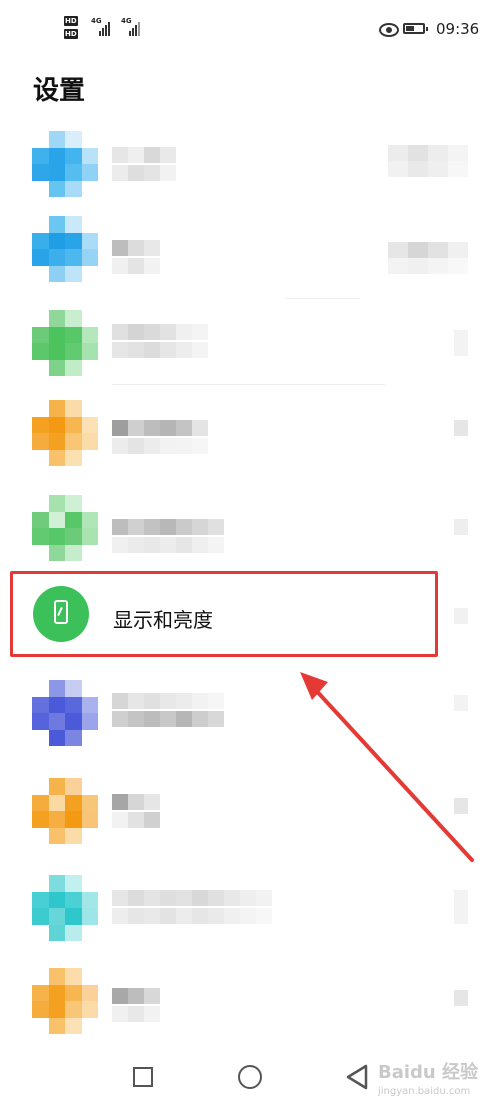 Image resolution: width=500 pixels, height=1111 pixels. I want to click on display-brightness-label: 显示和亮度, so click(163, 620).